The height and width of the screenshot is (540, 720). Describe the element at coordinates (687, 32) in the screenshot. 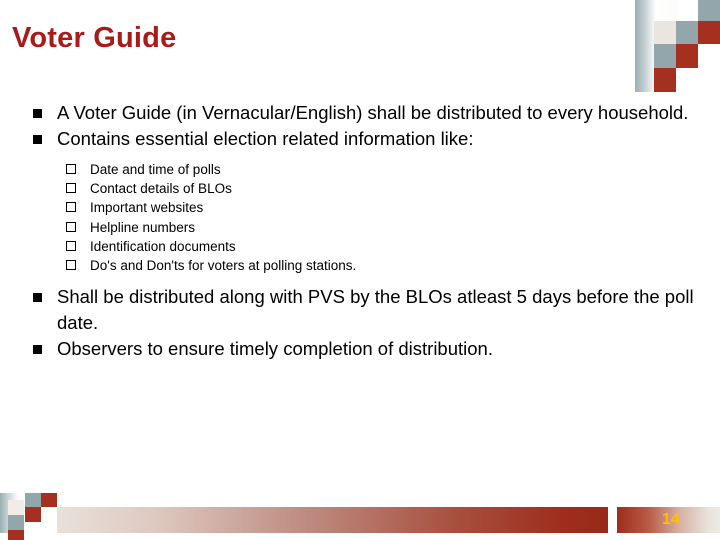

I see `decoration-square-grey-middle` at that location.